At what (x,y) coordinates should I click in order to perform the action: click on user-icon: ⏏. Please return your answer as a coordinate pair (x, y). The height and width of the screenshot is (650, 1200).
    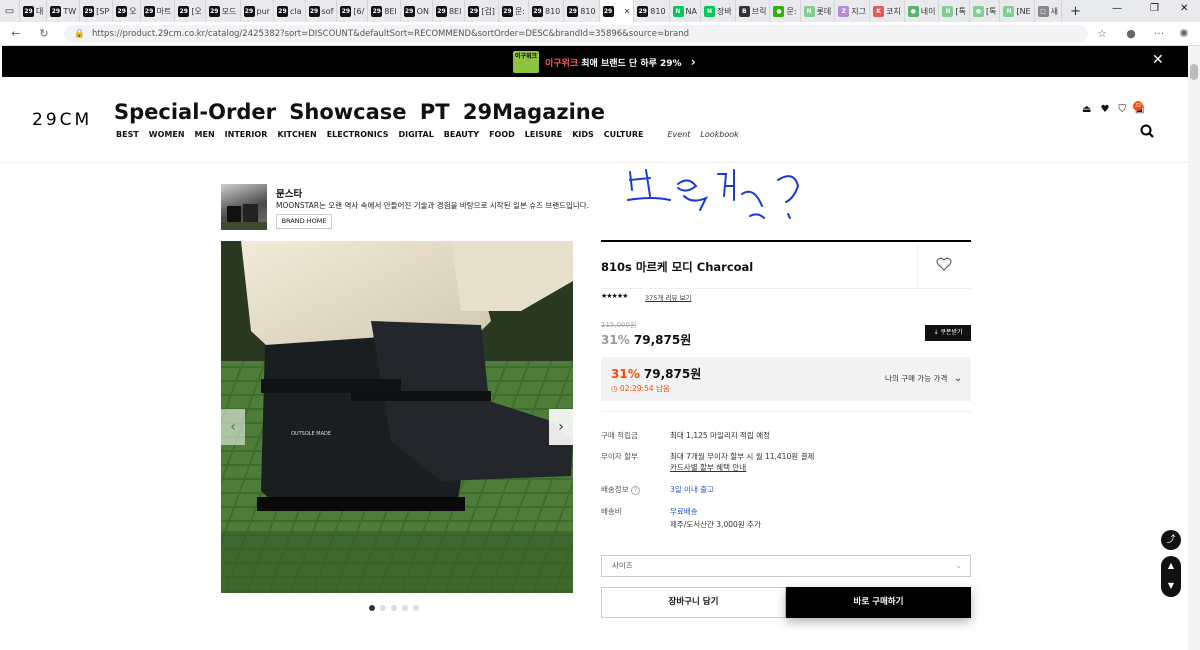
    Looking at the image, I should click on (1086, 109).